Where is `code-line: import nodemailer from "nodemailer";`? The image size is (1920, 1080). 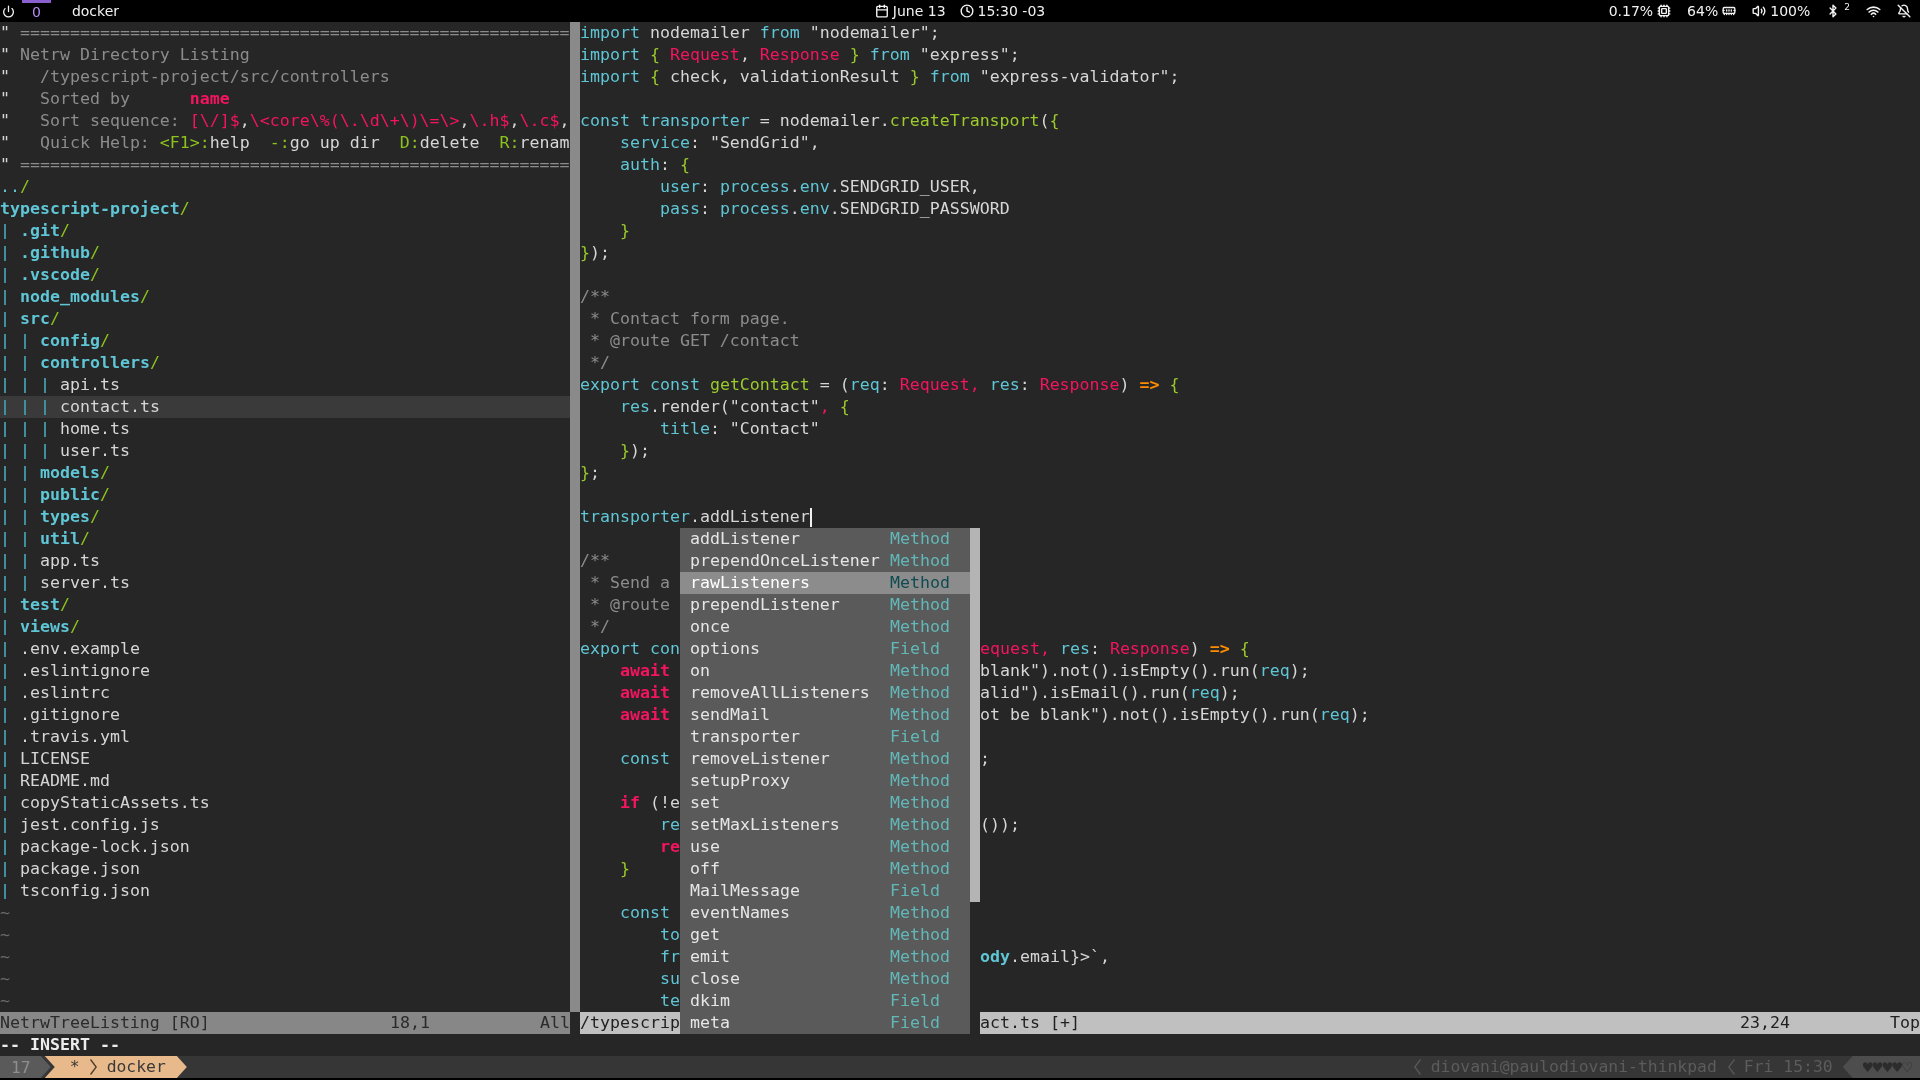
code-line: import nodemailer from "nodemailer"; is located at coordinates (760, 33).